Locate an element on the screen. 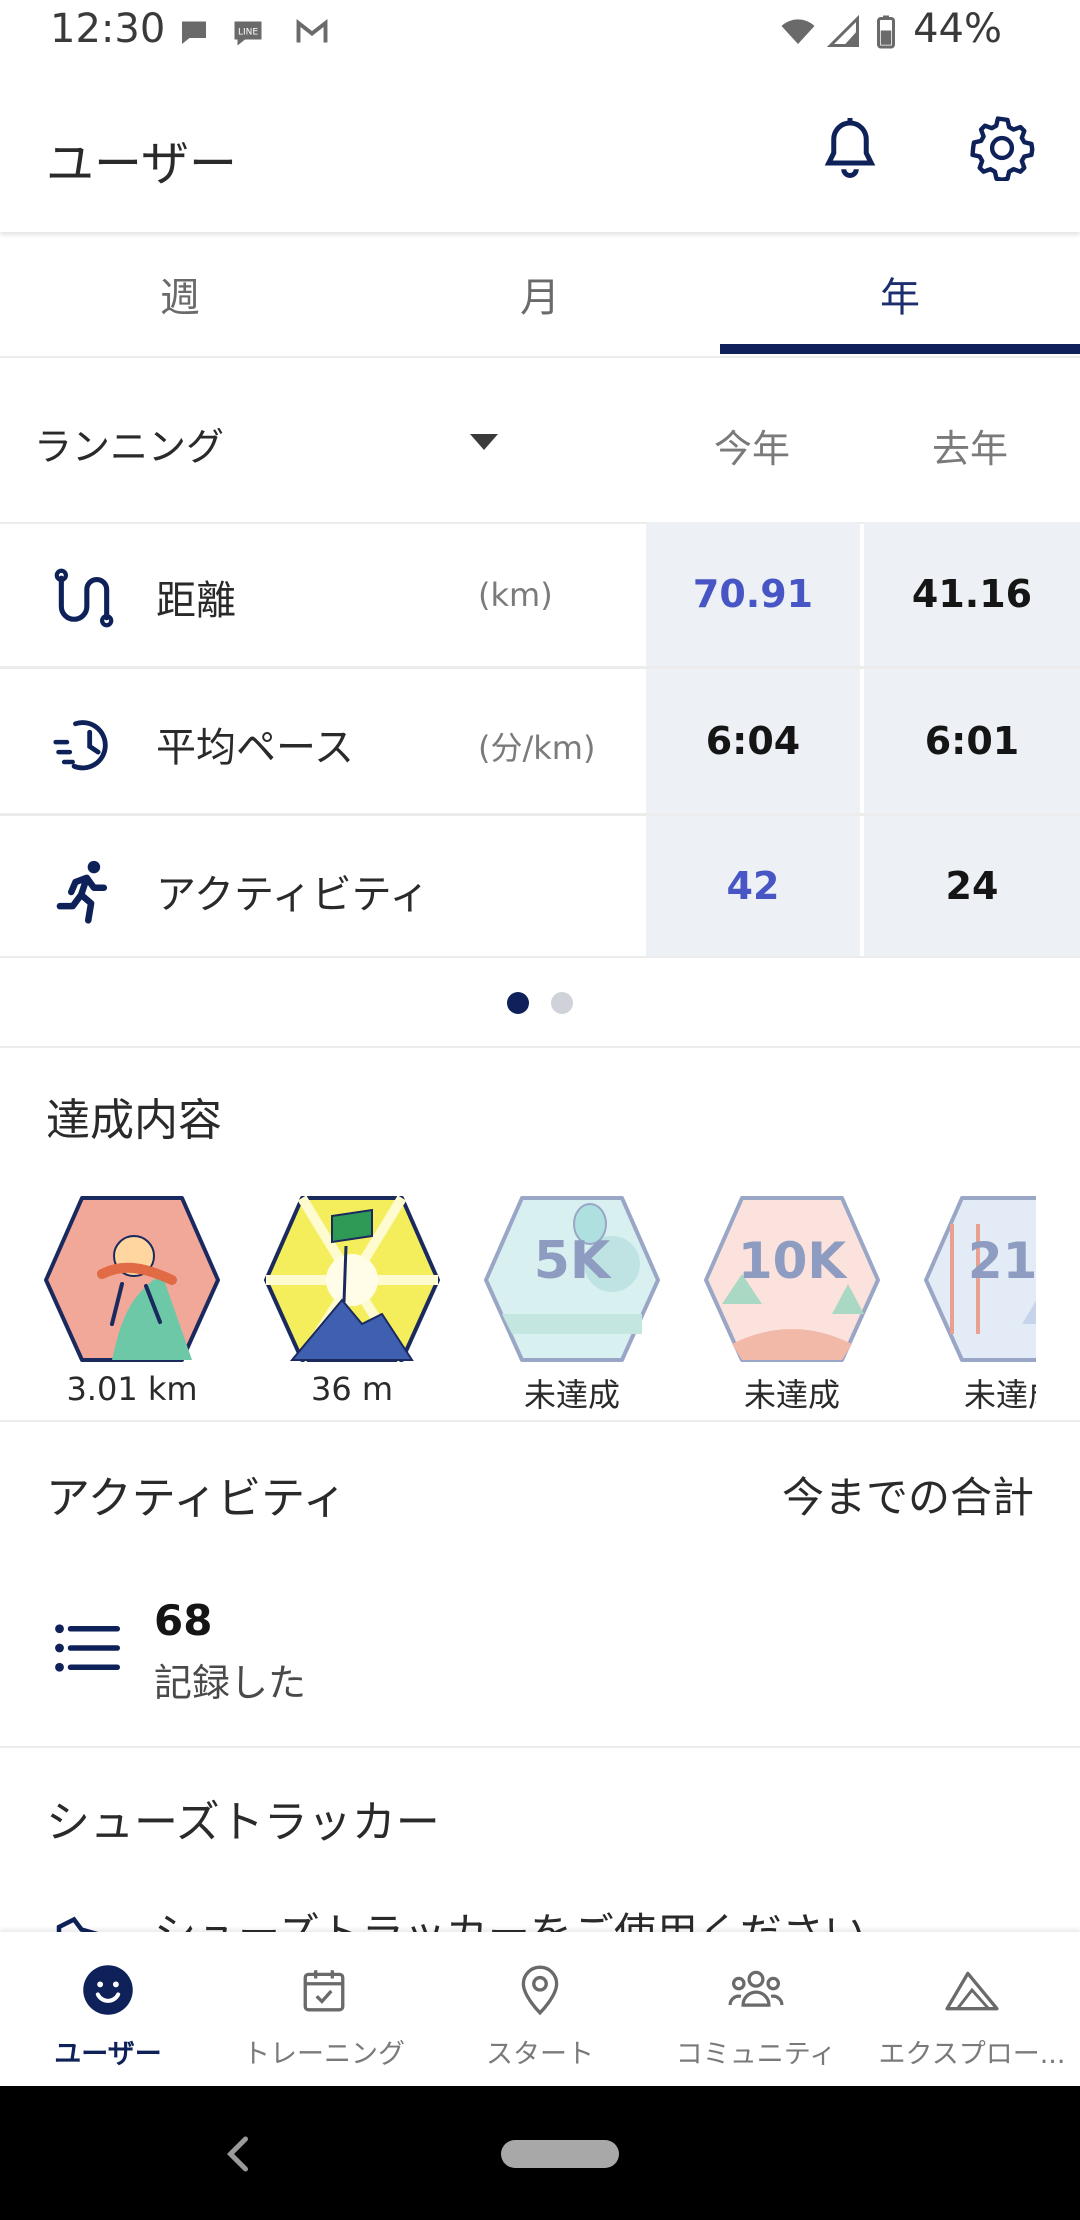 Image resolution: width=1080 pixels, height=2220 pixels. nav-community: コミュニティ is located at coordinates (756, 2009).